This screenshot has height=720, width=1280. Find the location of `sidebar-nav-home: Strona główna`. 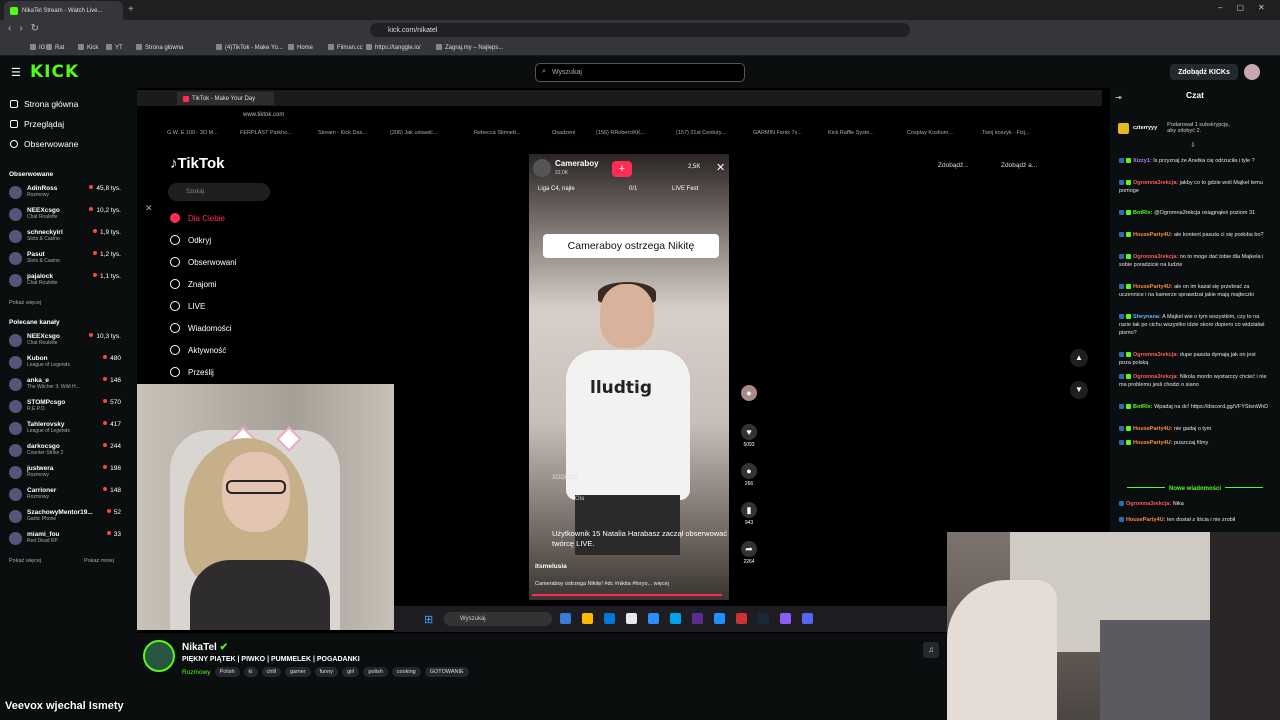

sidebar-nav-home: Strona główna is located at coordinates (44, 104).